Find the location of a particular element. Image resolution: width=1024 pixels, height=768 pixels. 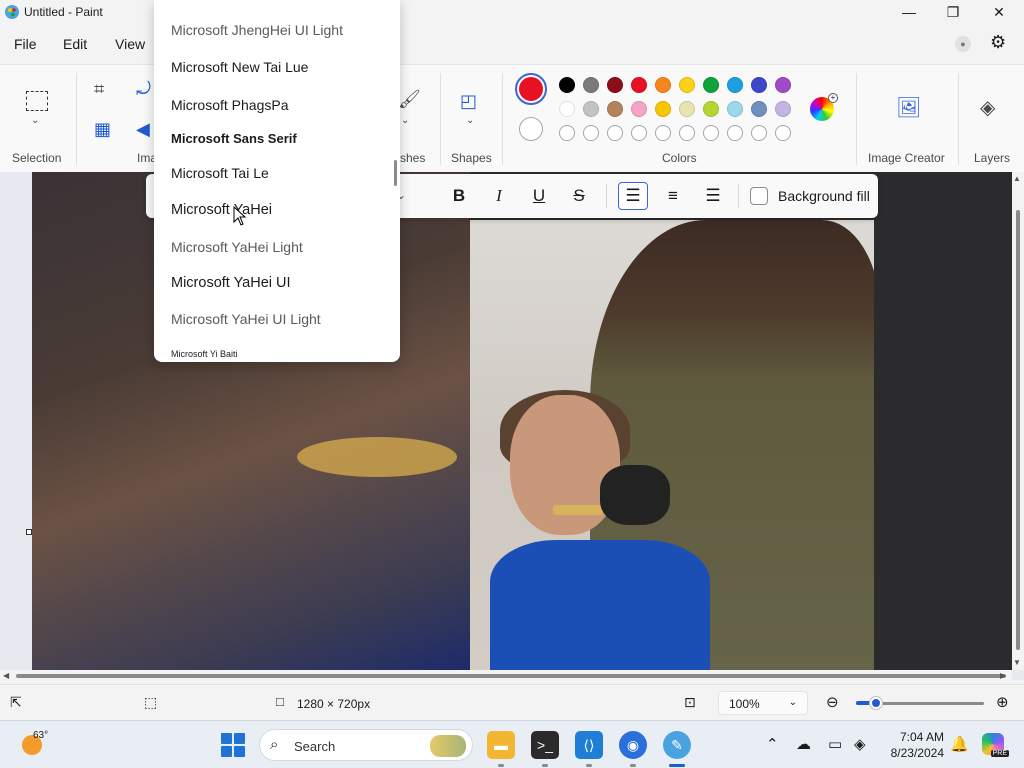

settings-gear-icon: ⚙ is located at coordinates (998, 42).